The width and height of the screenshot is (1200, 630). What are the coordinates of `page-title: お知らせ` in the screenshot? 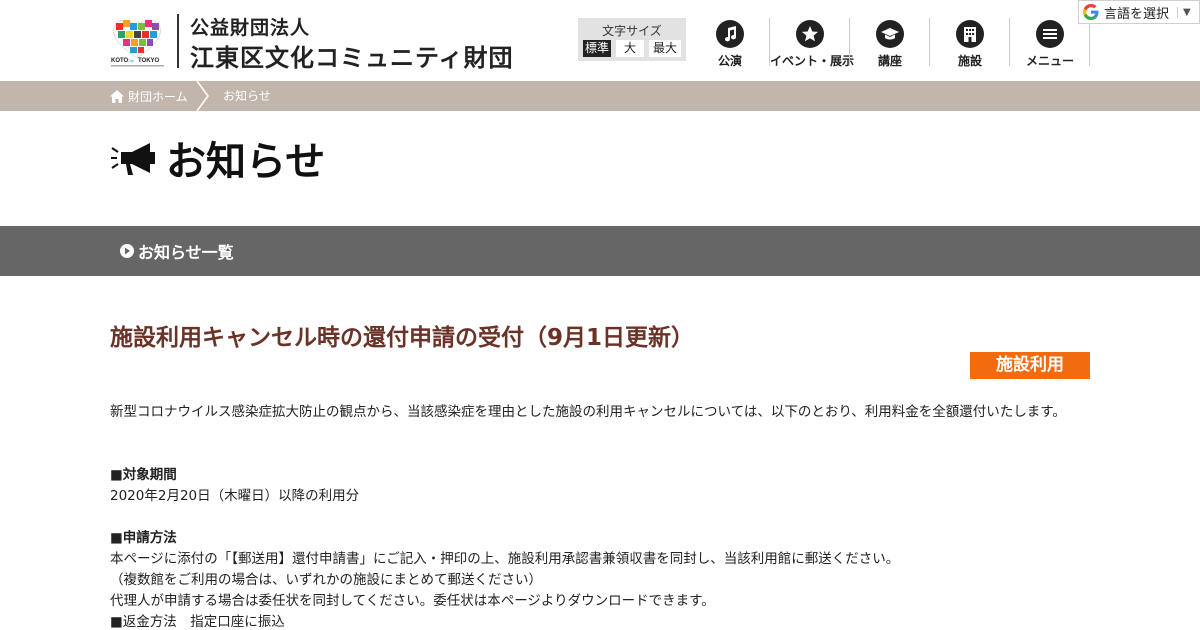 It's located at (246, 162).